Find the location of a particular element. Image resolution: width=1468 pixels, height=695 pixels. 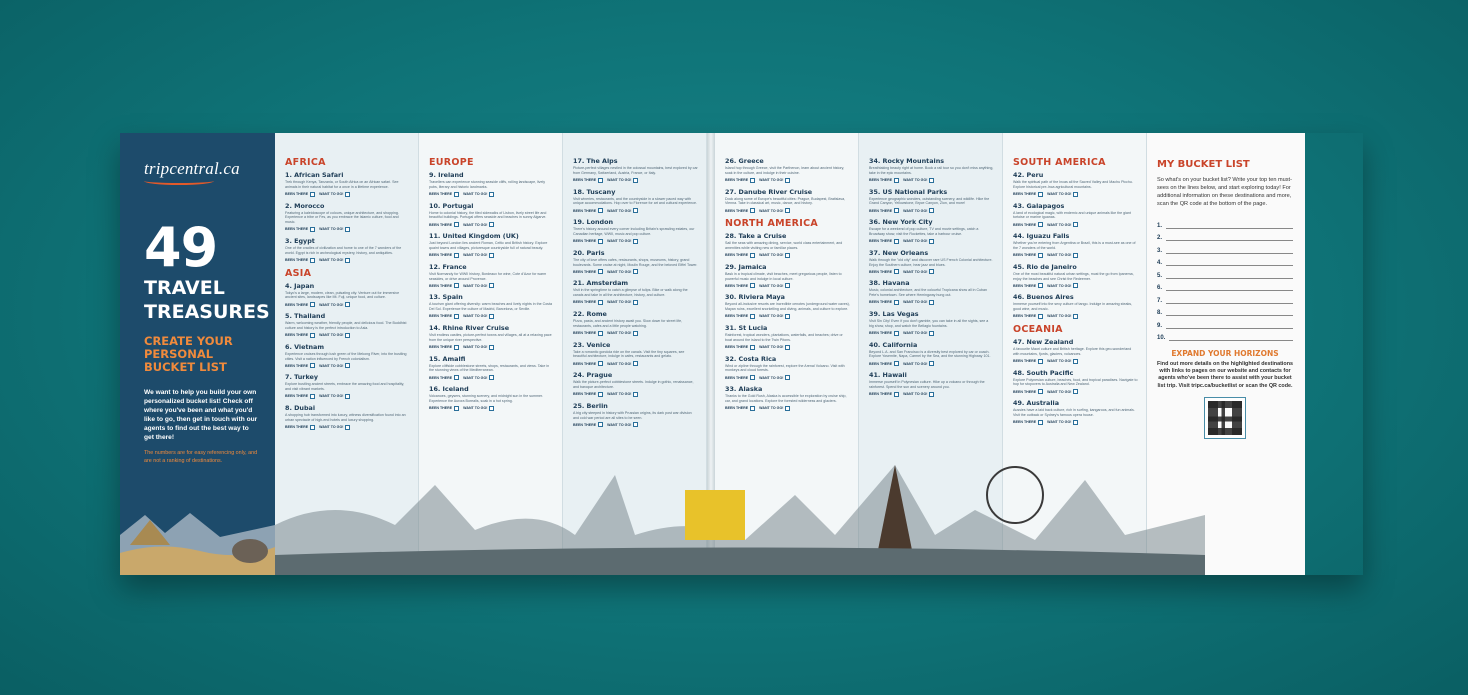

bucket-list-line: 1. is located at coordinates (1225, 222).